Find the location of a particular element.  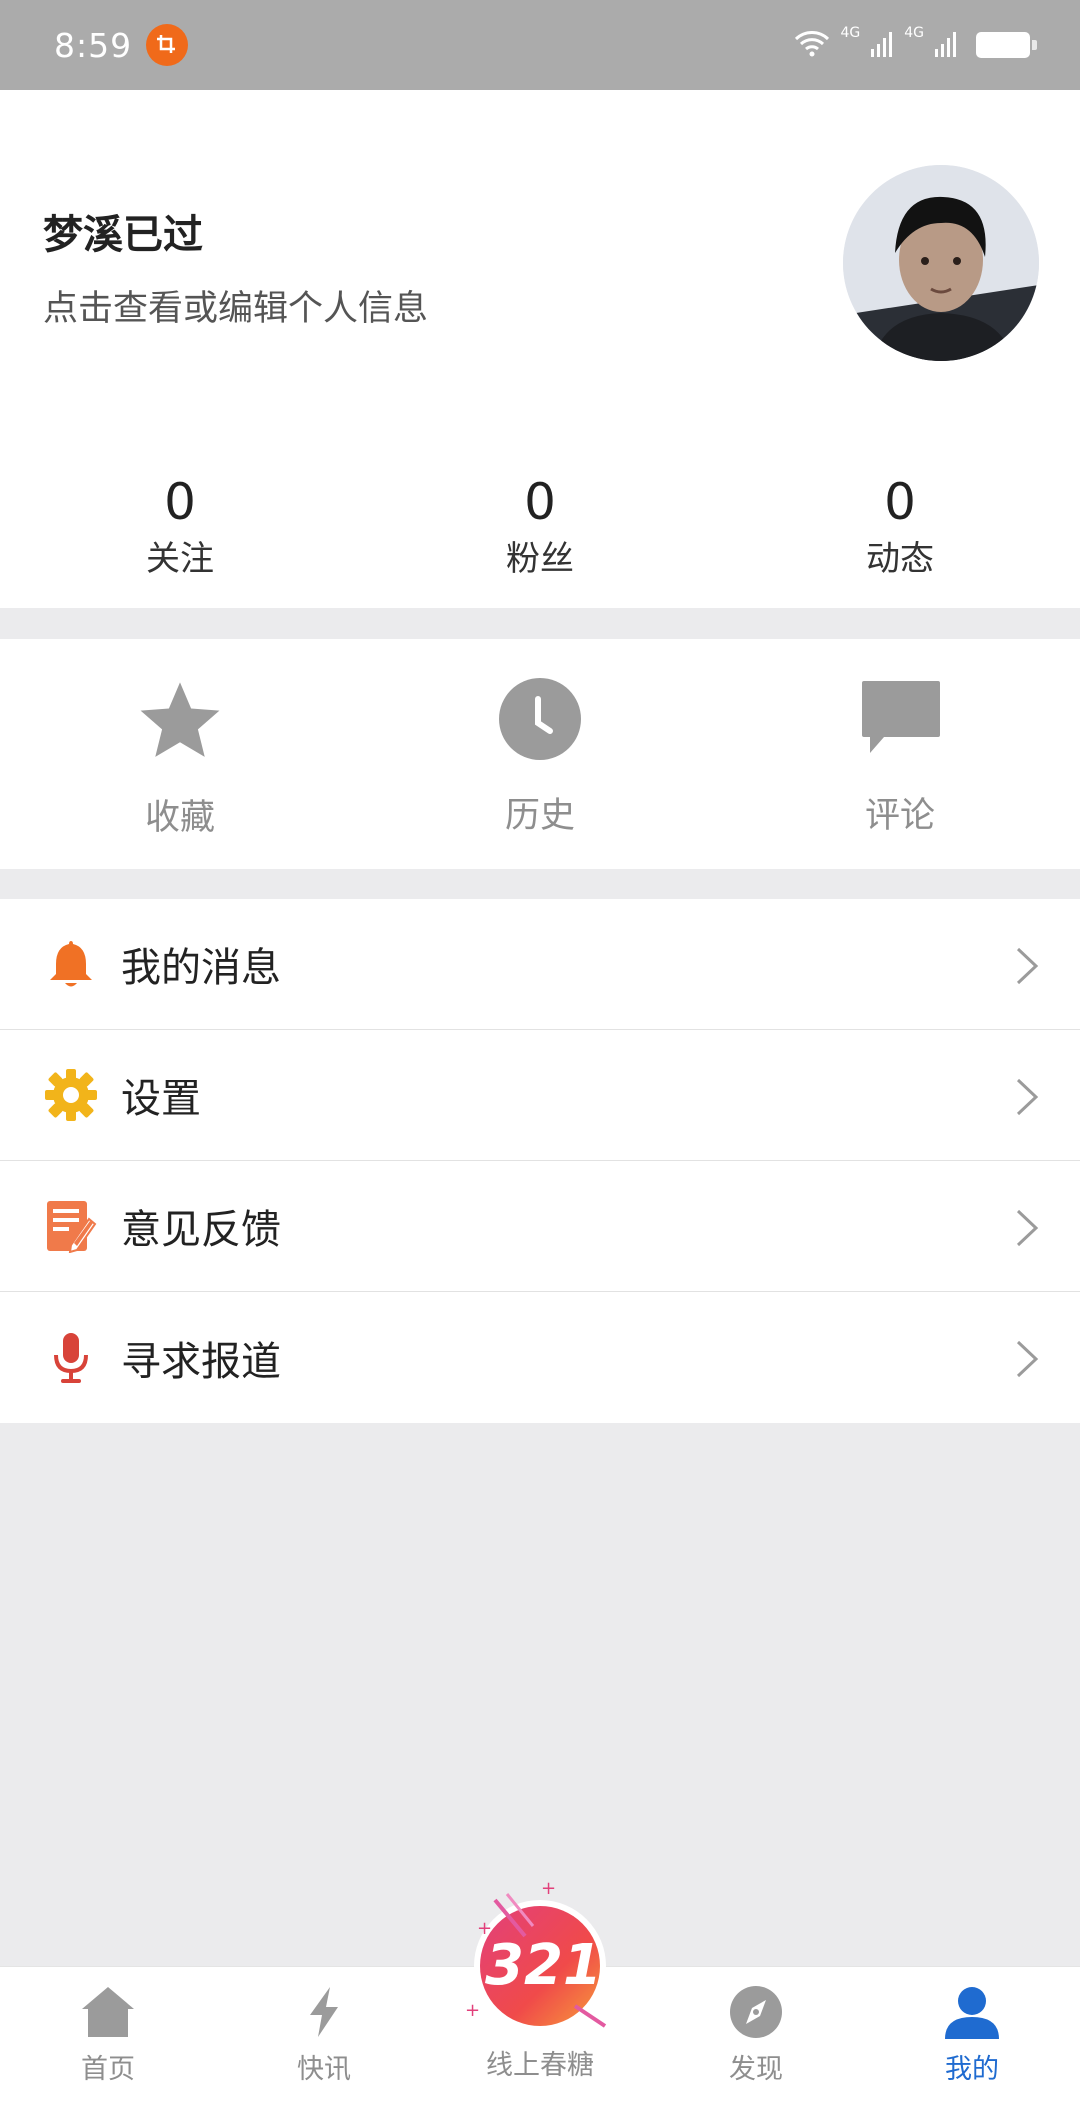

nav-discover: 发现 is located at coordinates (756, 2034).